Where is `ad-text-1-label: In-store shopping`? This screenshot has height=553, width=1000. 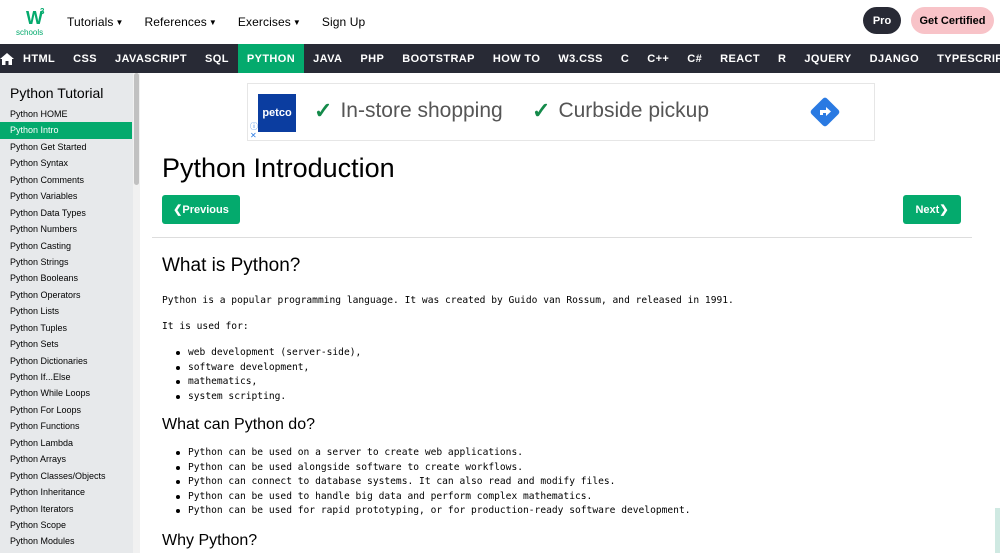 ad-text-1-label: In-store shopping is located at coordinates (421, 110).